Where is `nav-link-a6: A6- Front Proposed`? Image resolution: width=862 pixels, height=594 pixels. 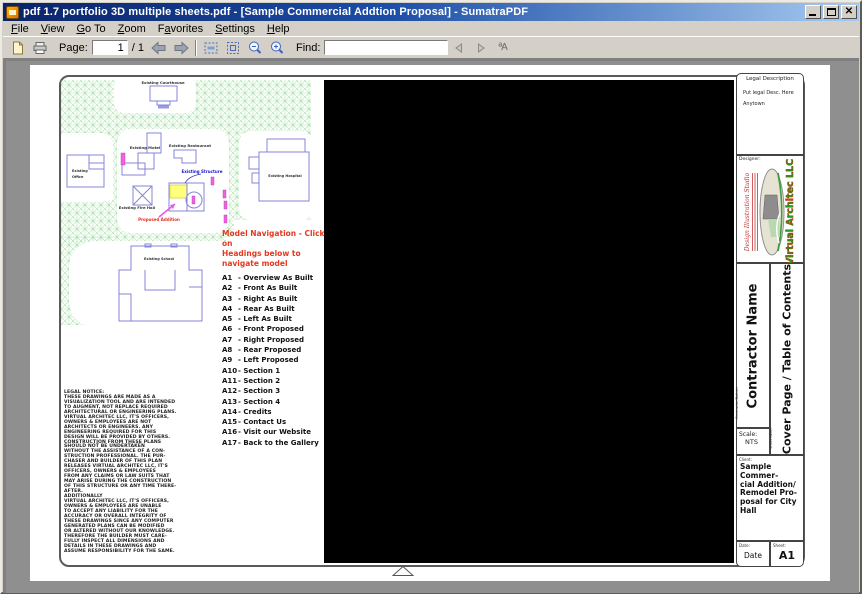 nav-link-a6: A6- Front Proposed is located at coordinates (278, 329).